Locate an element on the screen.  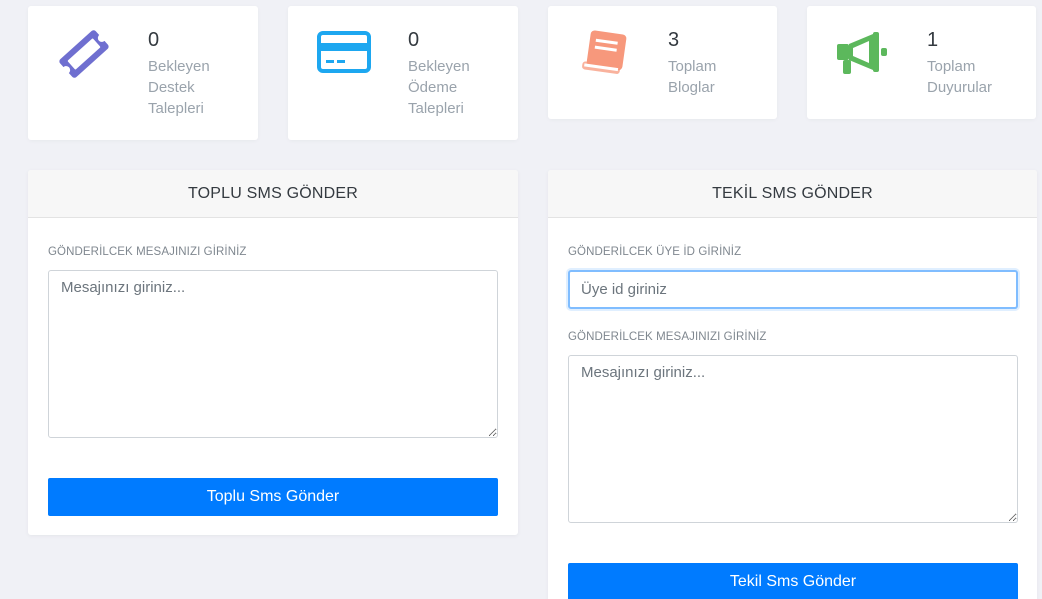
credit-card-icon is located at coordinates (344, 54).